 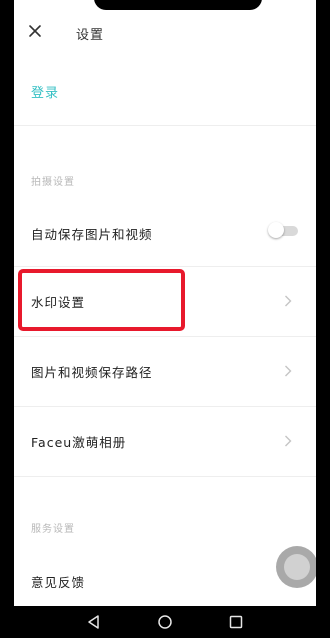 What do you see at coordinates (92, 372) in the screenshot?
I see `row-label: 图片和视频保存路径` at bounding box center [92, 372].